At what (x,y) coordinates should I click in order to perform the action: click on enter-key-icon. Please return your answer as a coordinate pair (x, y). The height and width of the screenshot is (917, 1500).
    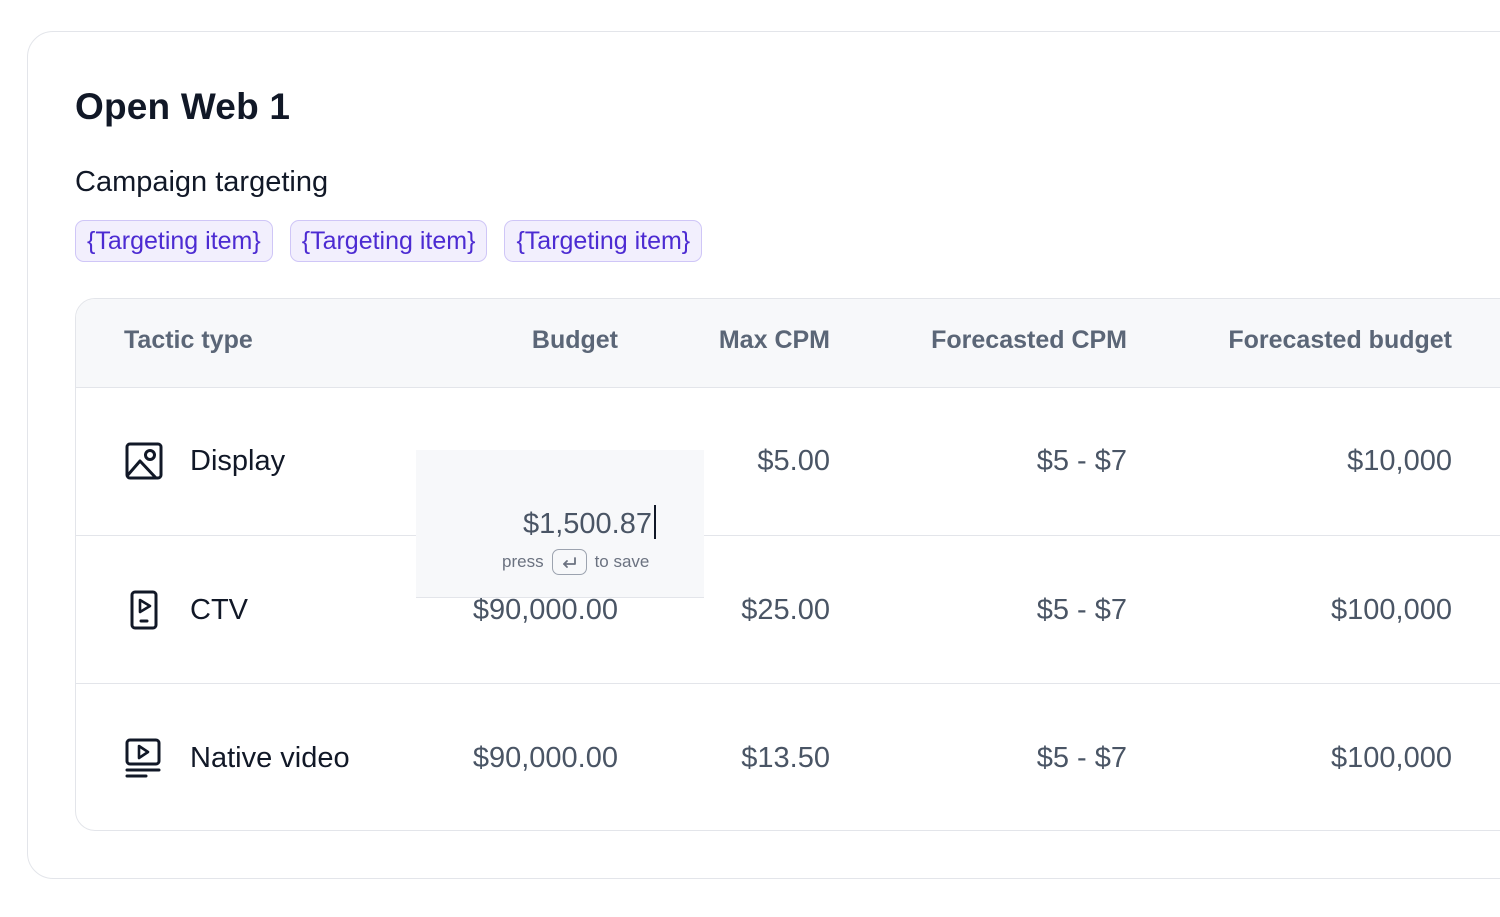
    Looking at the image, I should click on (569, 562).